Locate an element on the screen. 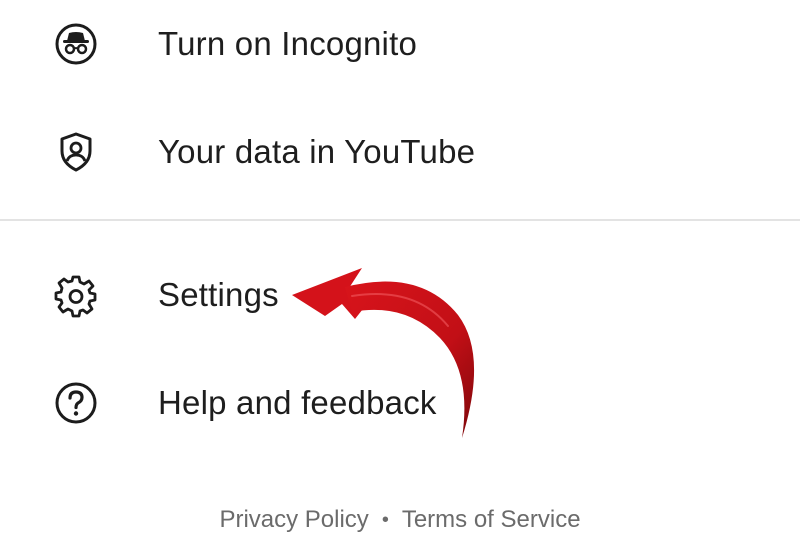 This screenshot has width=800, height=550. shield-person-icon is located at coordinates (76, 152).